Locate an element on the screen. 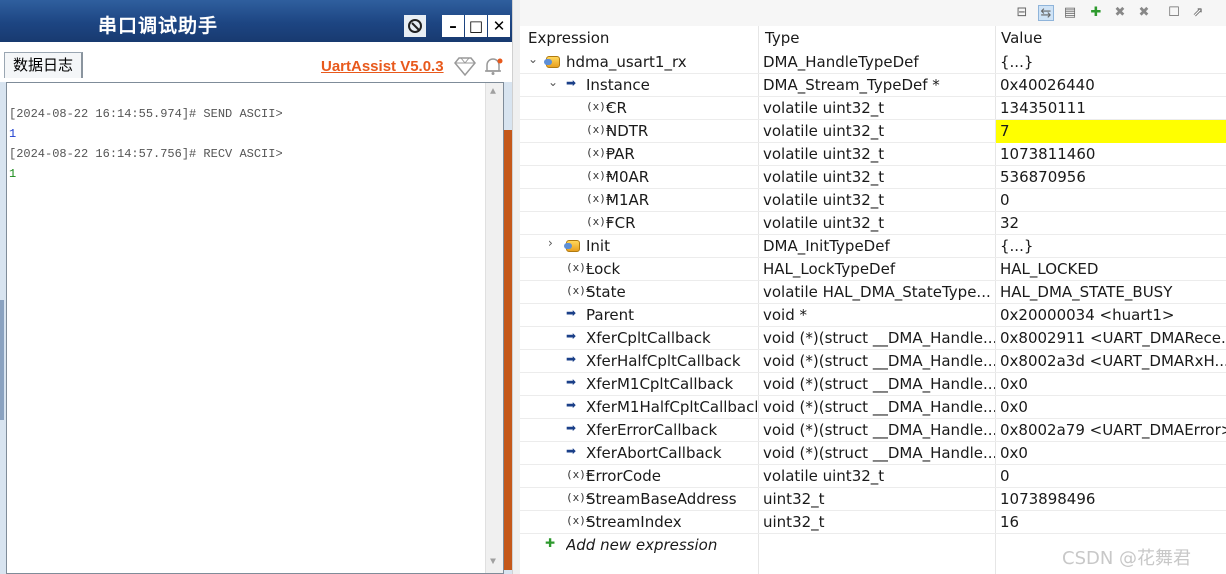  close-button: ✕ is located at coordinates (499, 26).